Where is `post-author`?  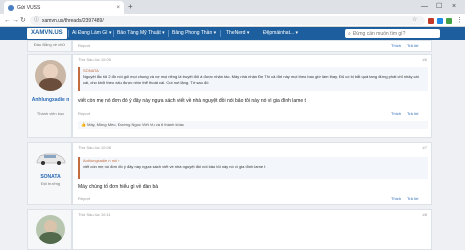 post-author is located at coordinates (49, 229).